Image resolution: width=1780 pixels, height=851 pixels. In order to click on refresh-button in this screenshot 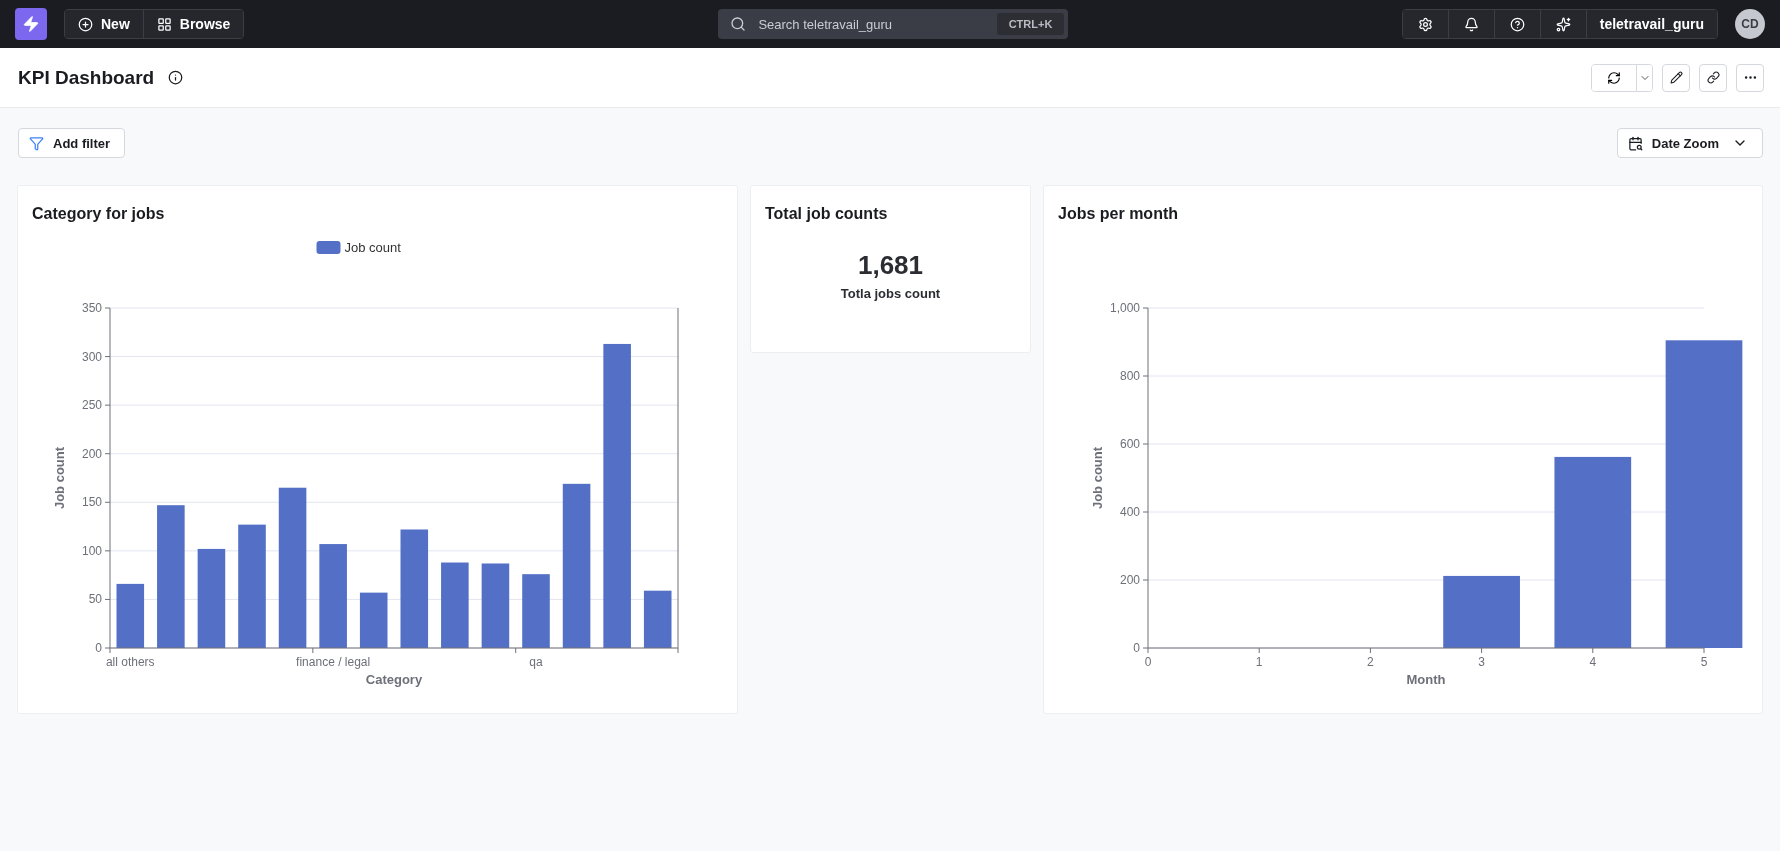, I will do `click(1614, 77)`.